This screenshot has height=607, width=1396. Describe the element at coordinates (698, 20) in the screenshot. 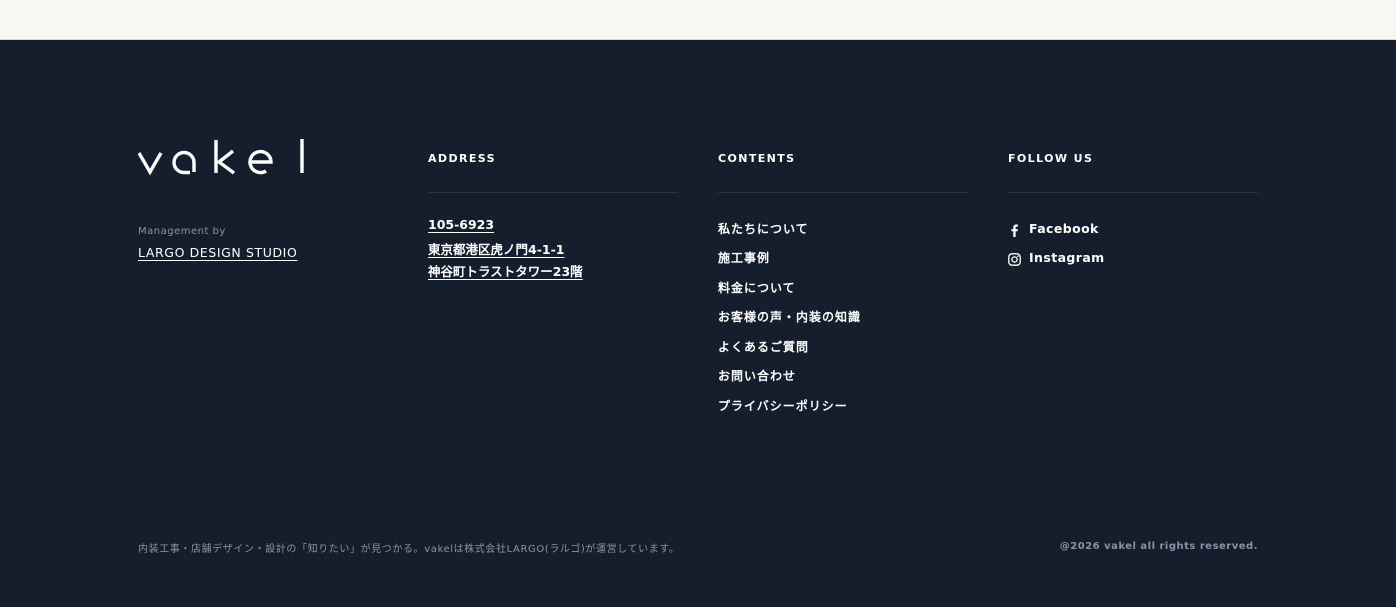

I see `page-top-area` at that location.